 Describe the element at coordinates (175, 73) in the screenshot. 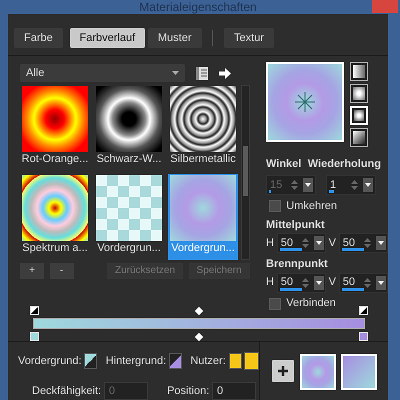

I see `caret-icon` at that location.